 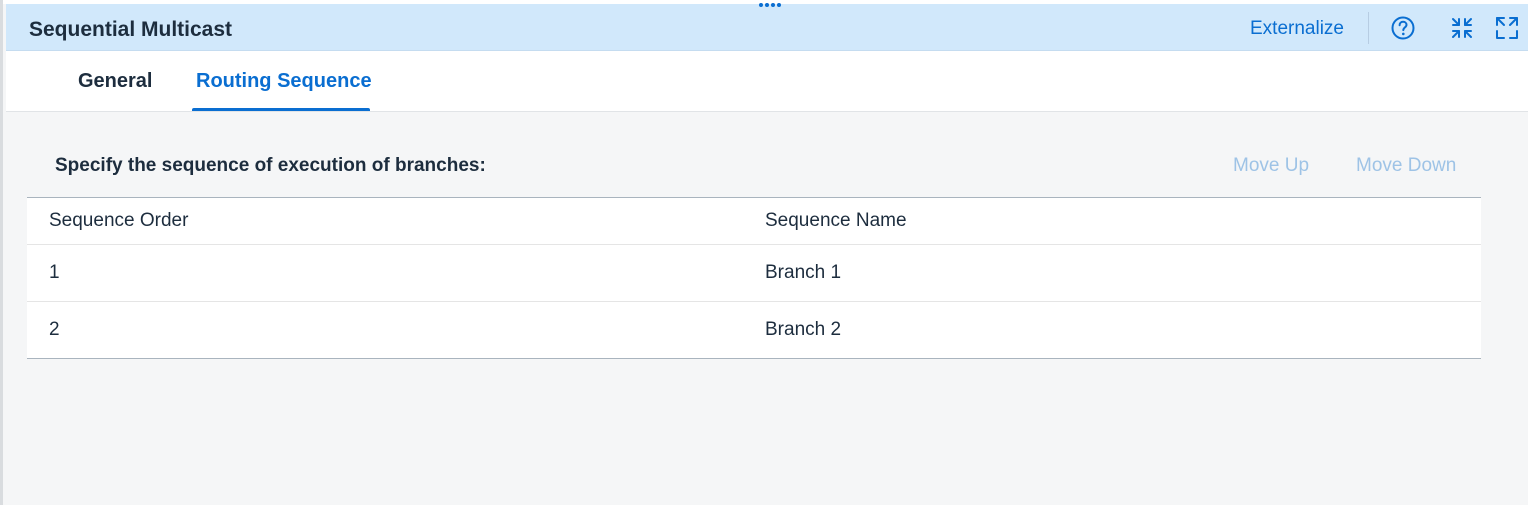 I want to click on externalize-button: Externalize, so click(x=1297, y=29).